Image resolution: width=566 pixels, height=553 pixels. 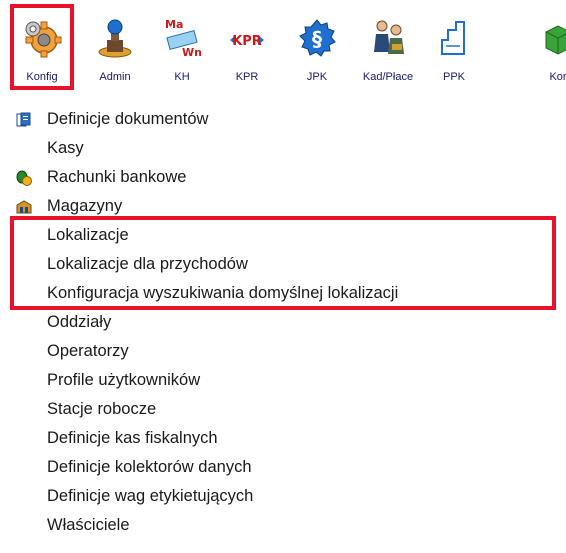 I want to click on menu-item-stacje-robocze: Stacje robocze, so click(x=283, y=409).